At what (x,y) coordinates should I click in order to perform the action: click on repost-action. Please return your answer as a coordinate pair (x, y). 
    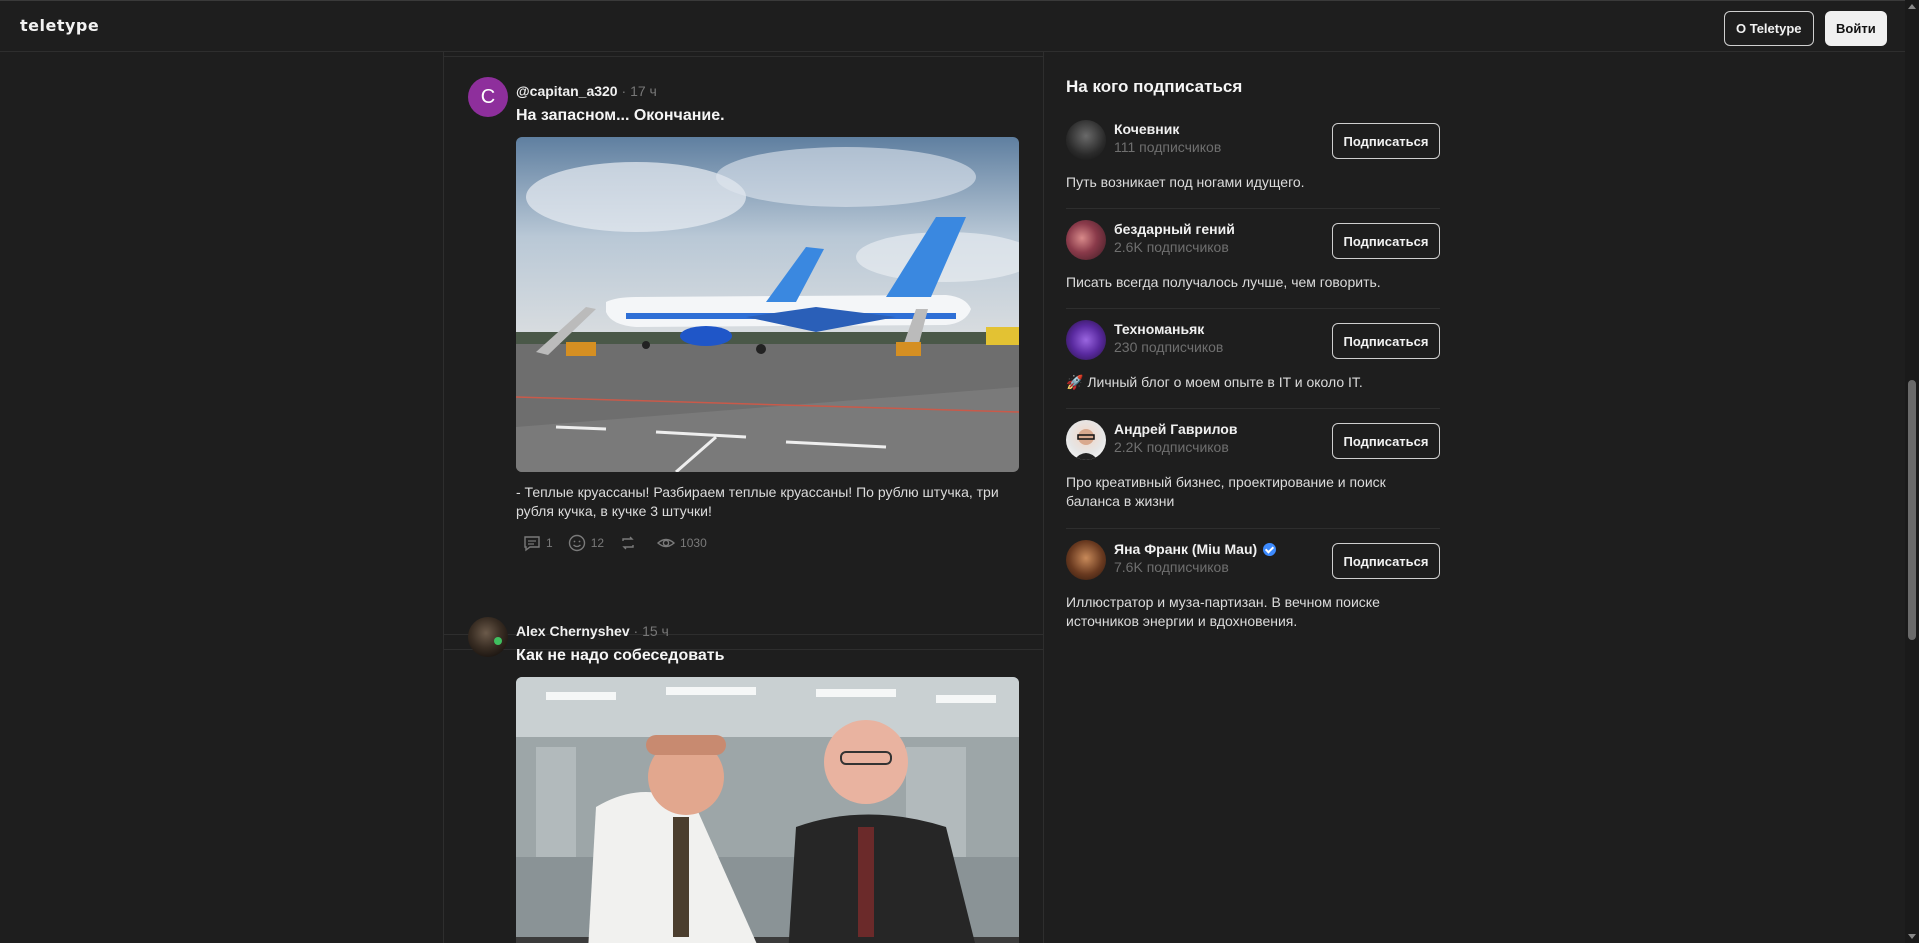
    Looking at the image, I should click on (630, 543).